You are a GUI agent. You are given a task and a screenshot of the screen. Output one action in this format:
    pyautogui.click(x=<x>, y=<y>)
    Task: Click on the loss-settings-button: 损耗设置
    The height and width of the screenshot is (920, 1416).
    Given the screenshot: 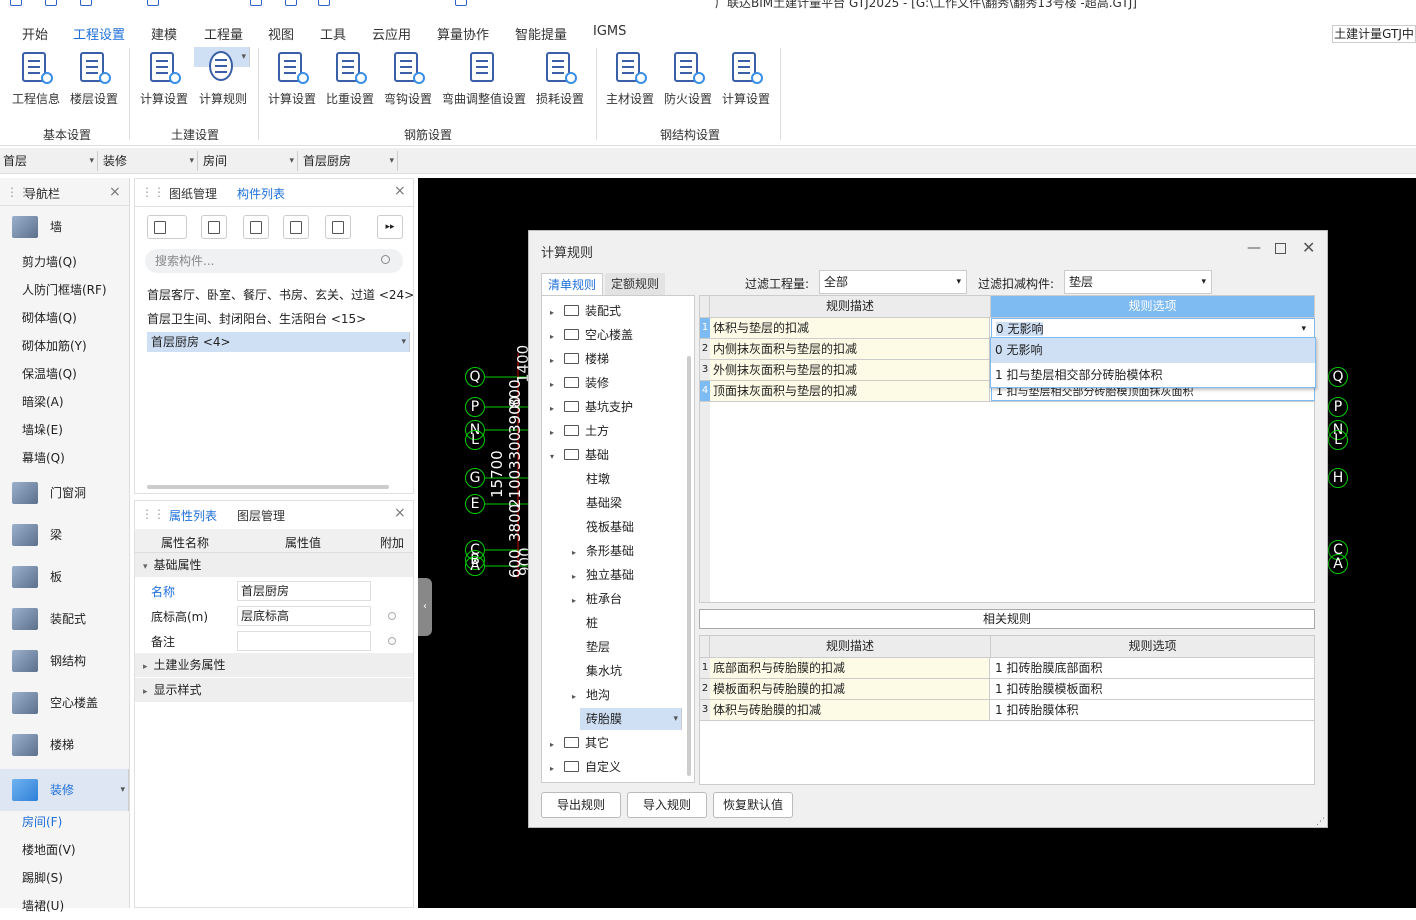 What is the action you would take?
    pyautogui.click(x=560, y=83)
    